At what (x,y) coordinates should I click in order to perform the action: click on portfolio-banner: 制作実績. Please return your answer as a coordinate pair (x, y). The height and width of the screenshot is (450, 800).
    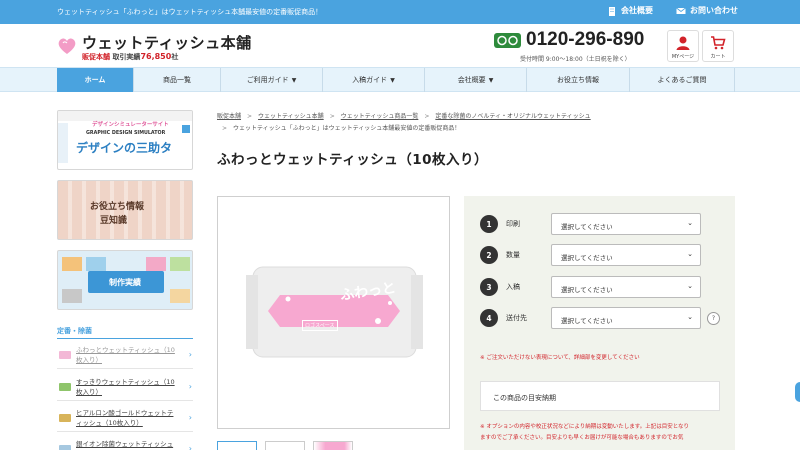
    Looking at the image, I should click on (125, 280).